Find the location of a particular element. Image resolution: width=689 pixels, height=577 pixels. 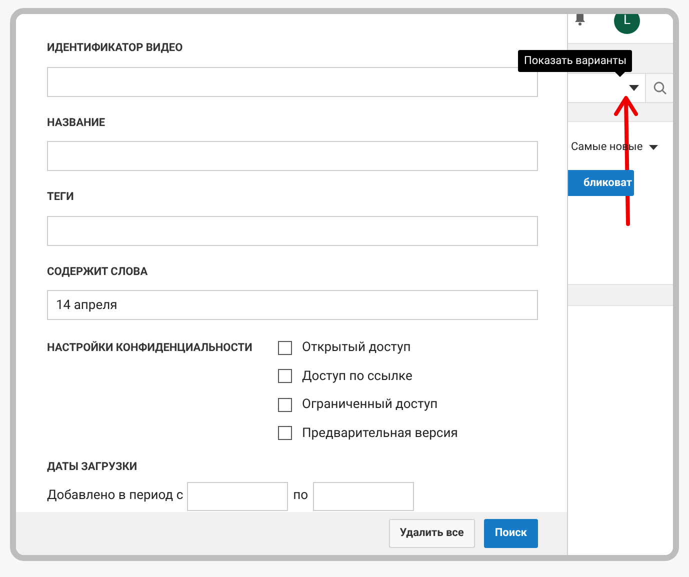

avatar: L is located at coordinates (627, 24).